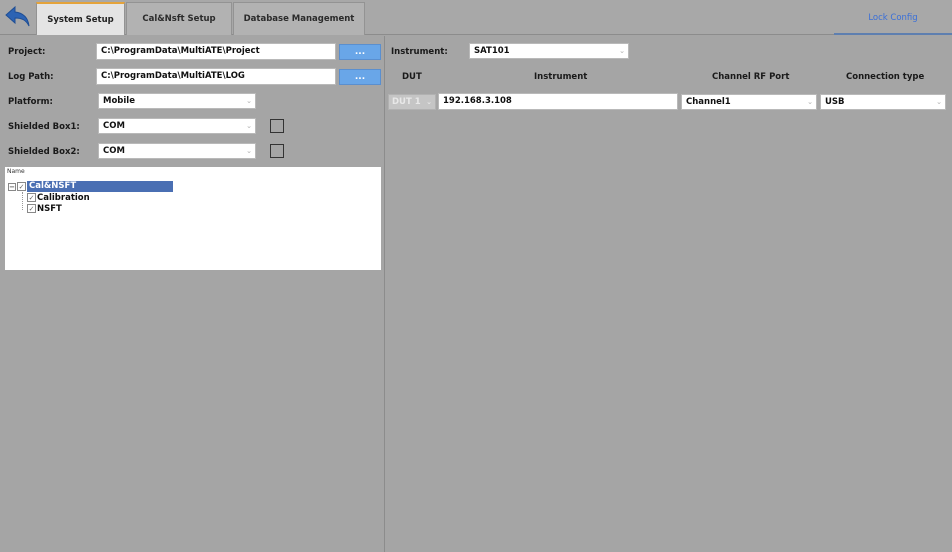 This screenshot has width=952, height=552. I want to click on shielded-box2-value: COM, so click(114, 151).